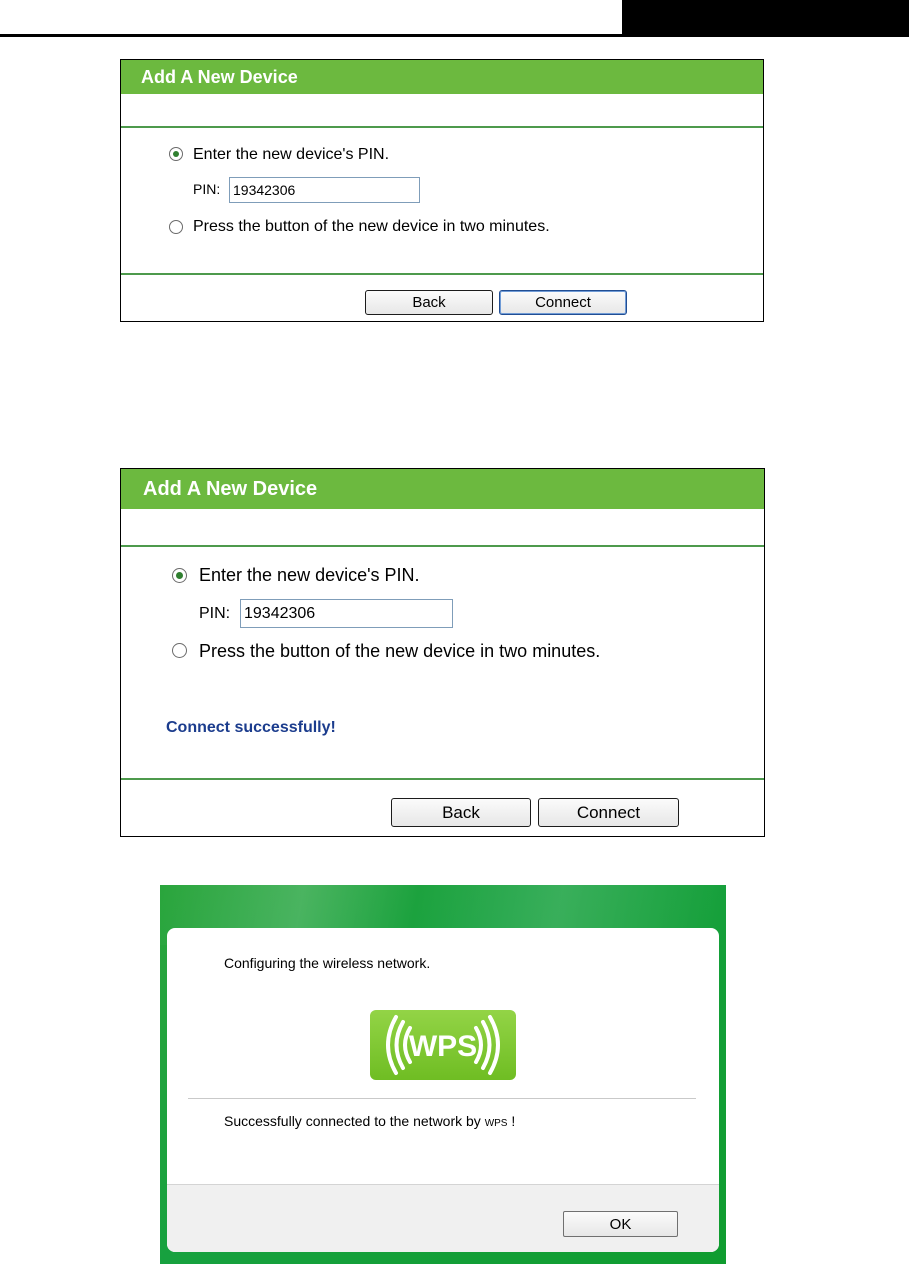 The image size is (909, 1264). Describe the element at coordinates (496, 1123) in the screenshot. I see `success-message-wps: WPS` at that location.